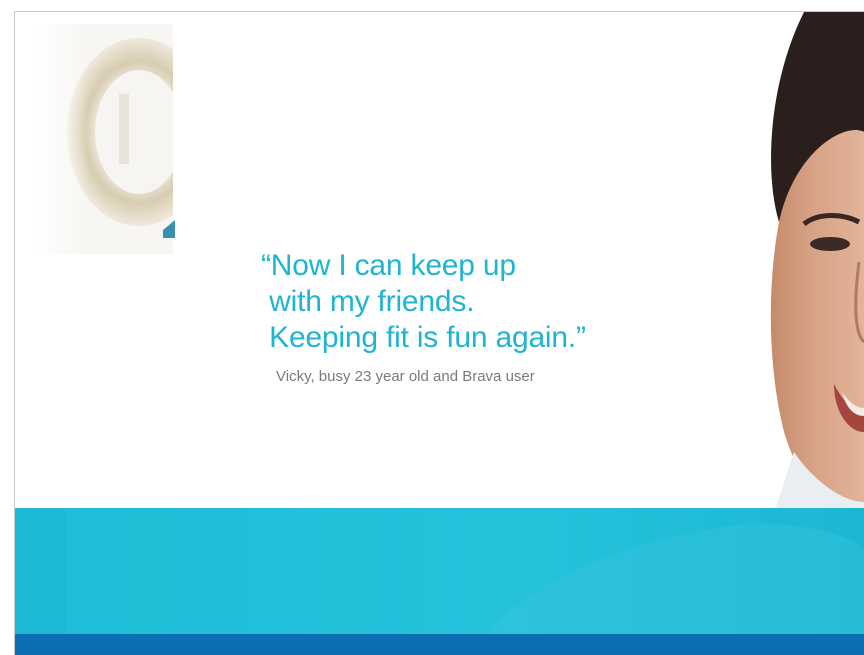 The height and width of the screenshot is (655, 864). What do you see at coordinates (405, 376) in the screenshot?
I see `testimonial-attribution: Vicky, busy 23 year old and Brava user` at bounding box center [405, 376].